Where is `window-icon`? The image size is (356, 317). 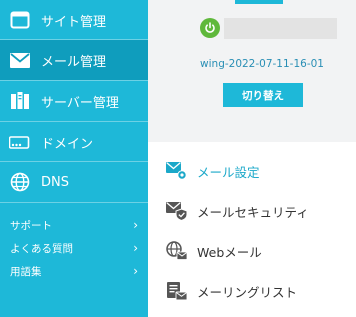
window-icon is located at coordinates (20, 20).